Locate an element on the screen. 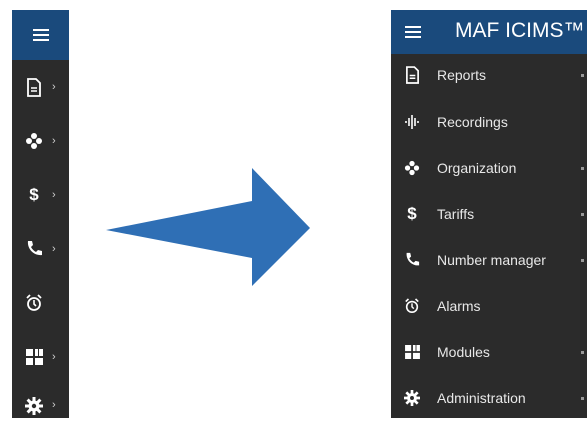  sidebar-item-label: Organization is located at coordinates (477, 168).